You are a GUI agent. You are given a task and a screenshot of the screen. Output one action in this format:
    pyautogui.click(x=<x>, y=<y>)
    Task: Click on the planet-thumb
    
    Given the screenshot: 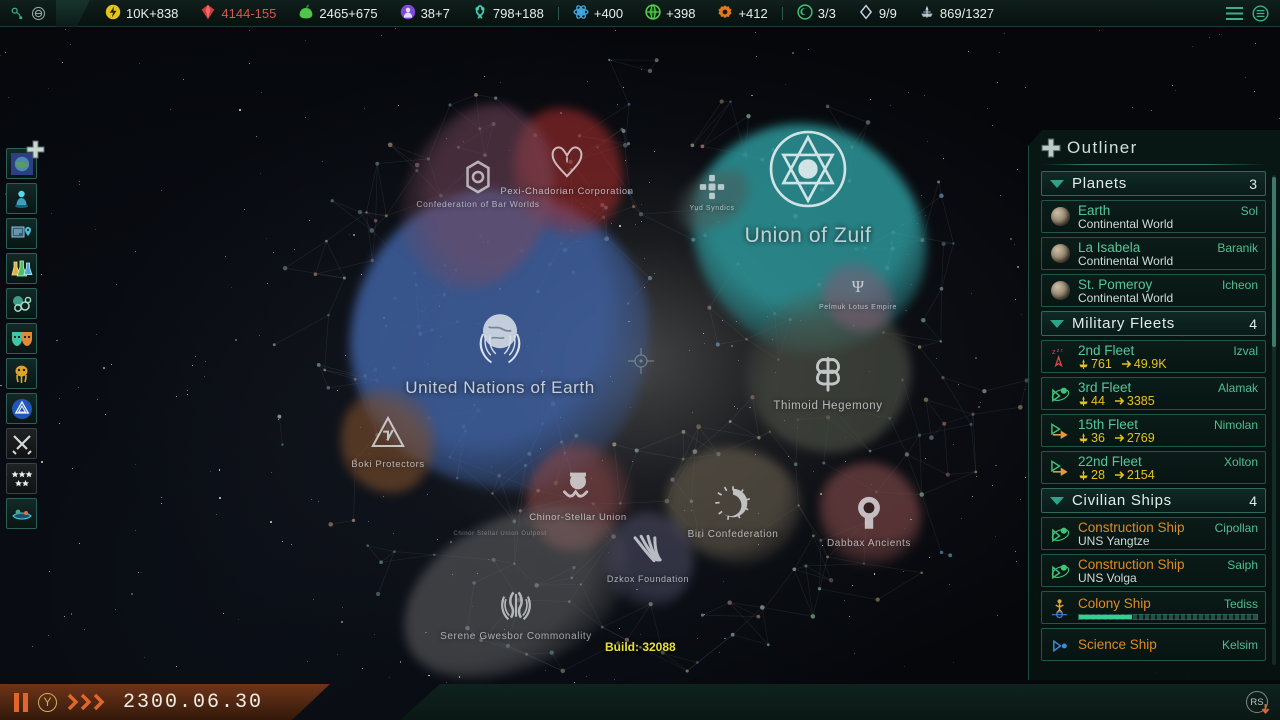 What is the action you would take?
    pyautogui.click(x=1060, y=216)
    